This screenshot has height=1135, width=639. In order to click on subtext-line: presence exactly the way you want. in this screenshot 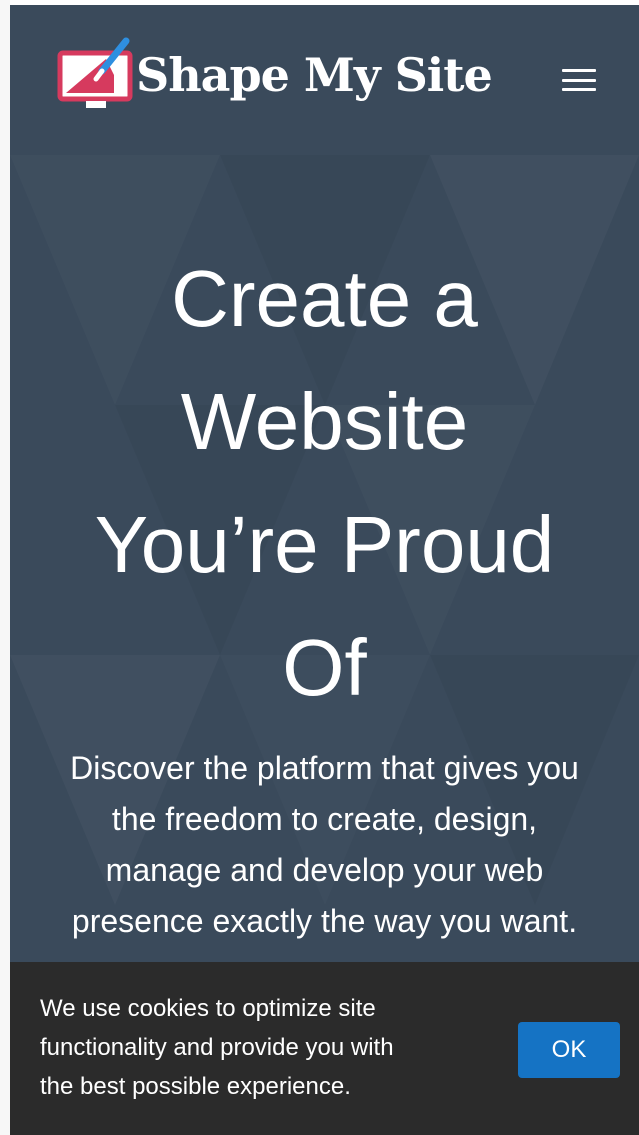, I will do `click(324, 921)`.